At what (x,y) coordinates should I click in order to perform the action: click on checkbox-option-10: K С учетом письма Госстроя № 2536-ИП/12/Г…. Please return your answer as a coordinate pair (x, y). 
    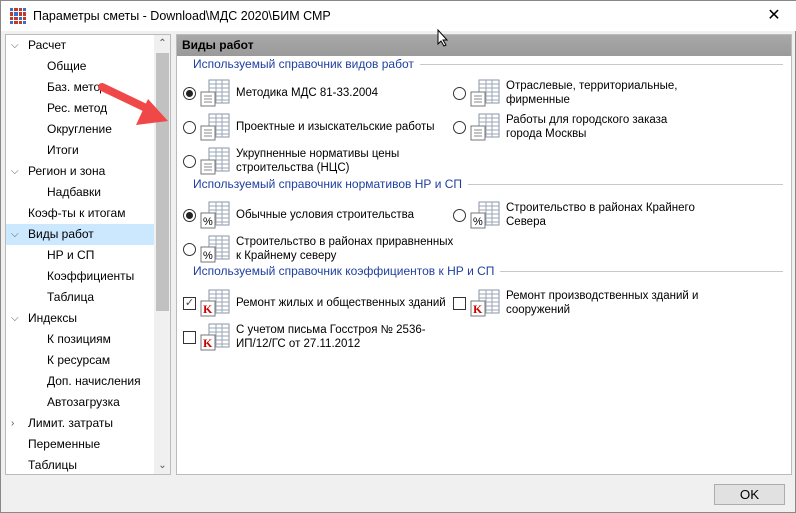
    Looking at the image, I should click on (322, 337).